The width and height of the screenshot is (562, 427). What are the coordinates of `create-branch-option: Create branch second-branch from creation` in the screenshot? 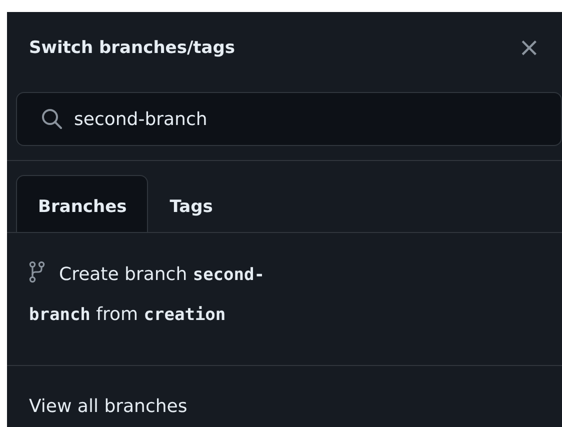 It's located at (174, 295).